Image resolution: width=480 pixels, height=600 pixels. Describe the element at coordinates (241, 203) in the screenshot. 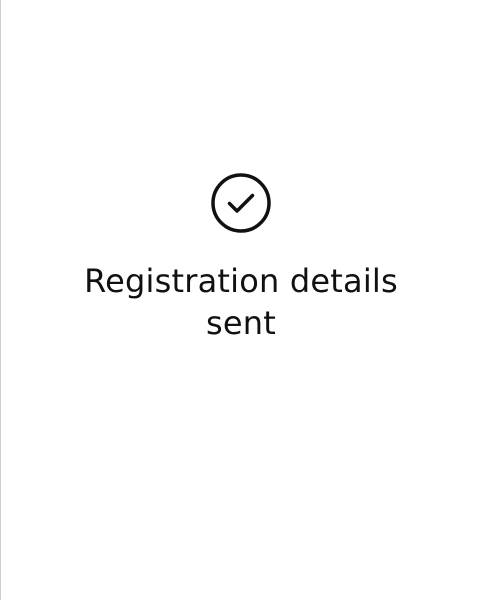

I see `check-circle-icon` at that location.